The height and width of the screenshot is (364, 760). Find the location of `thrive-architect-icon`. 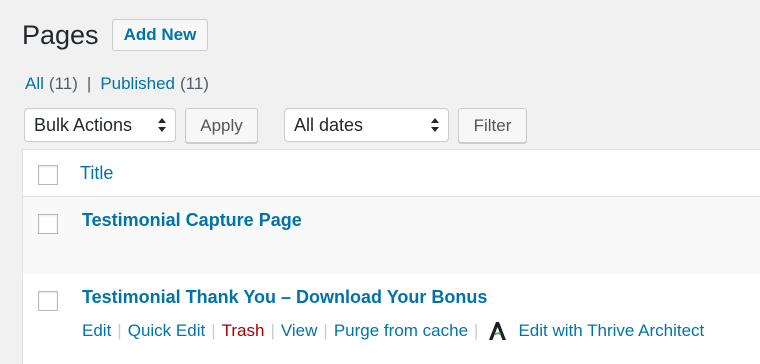

thrive-architect-icon is located at coordinates (498, 331).